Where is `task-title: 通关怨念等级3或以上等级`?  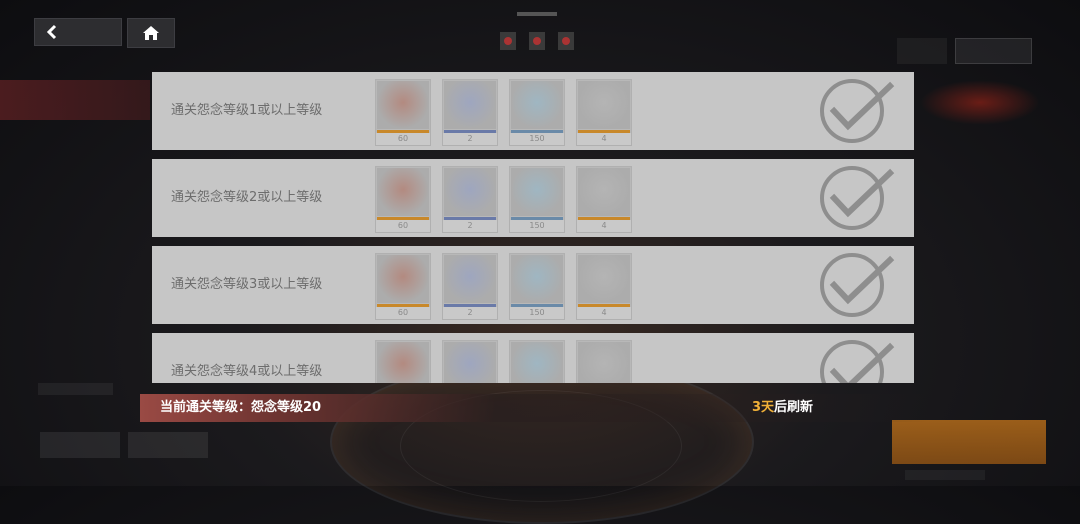 task-title: 通关怨念等级3或以上等级 is located at coordinates (247, 284).